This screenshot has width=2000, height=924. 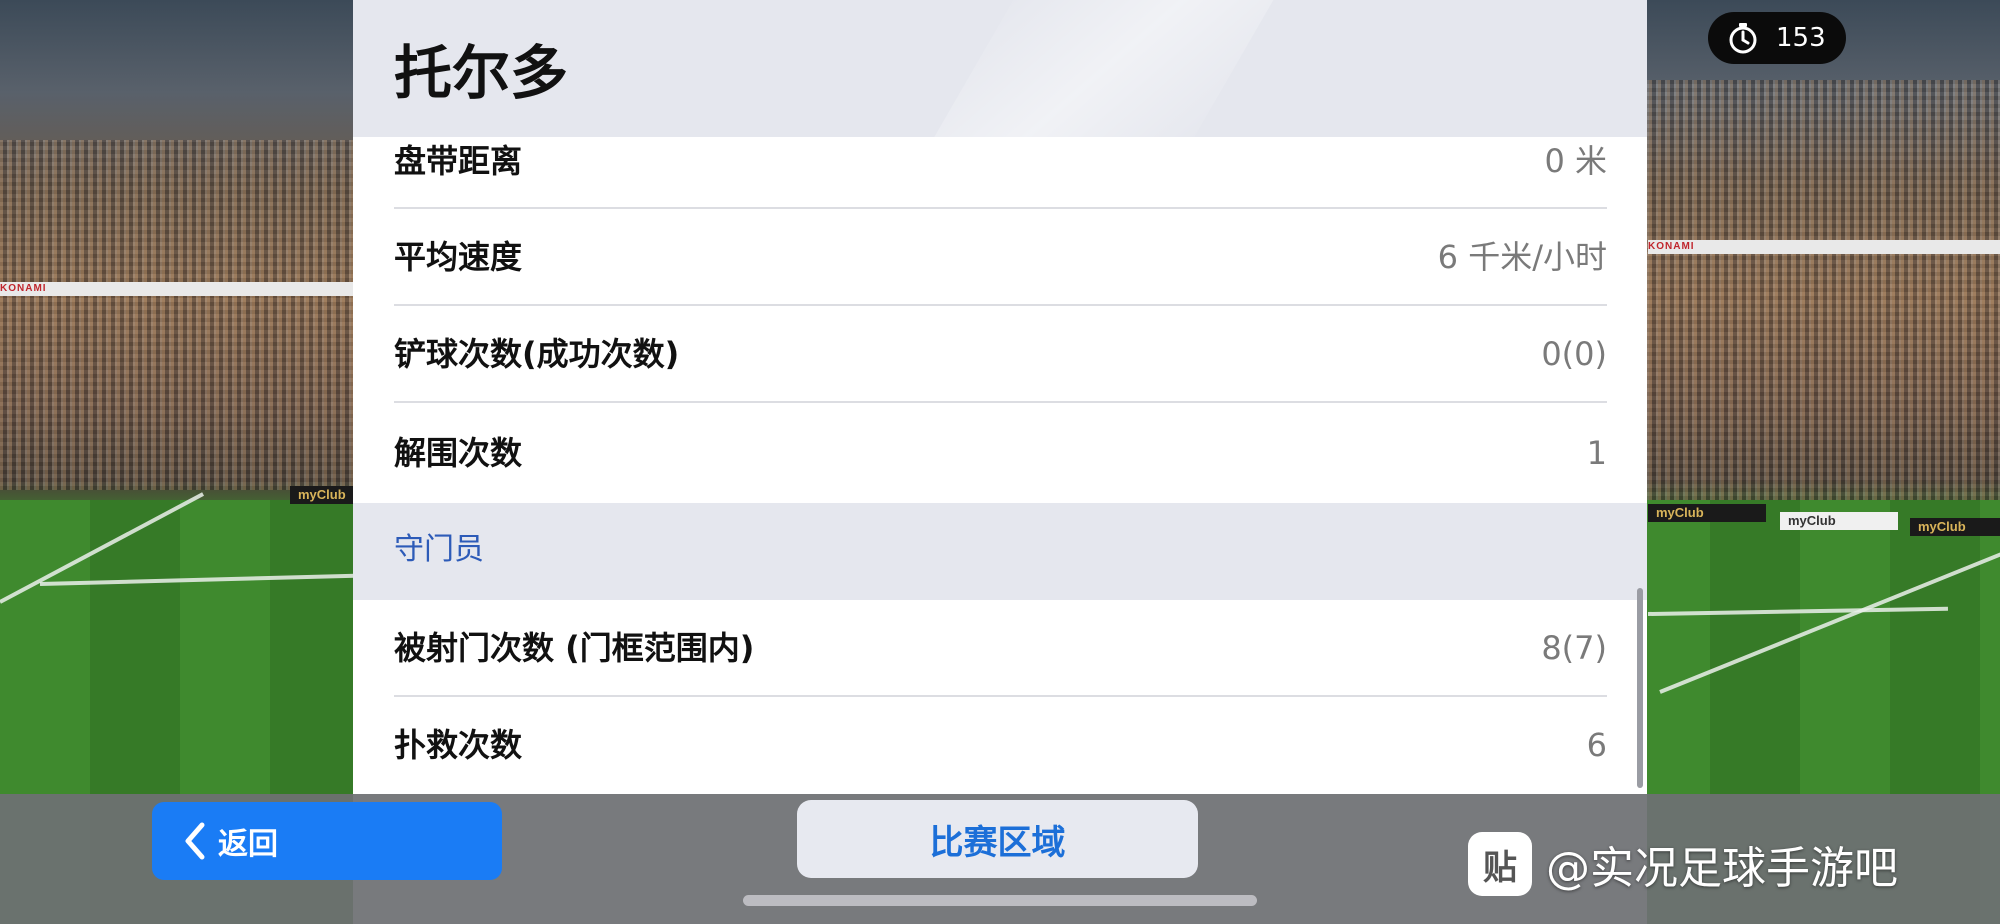 What do you see at coordinates (195, 841) in the screenshot?
I see `chevron-left-icon` at bounding box center [195, 841].